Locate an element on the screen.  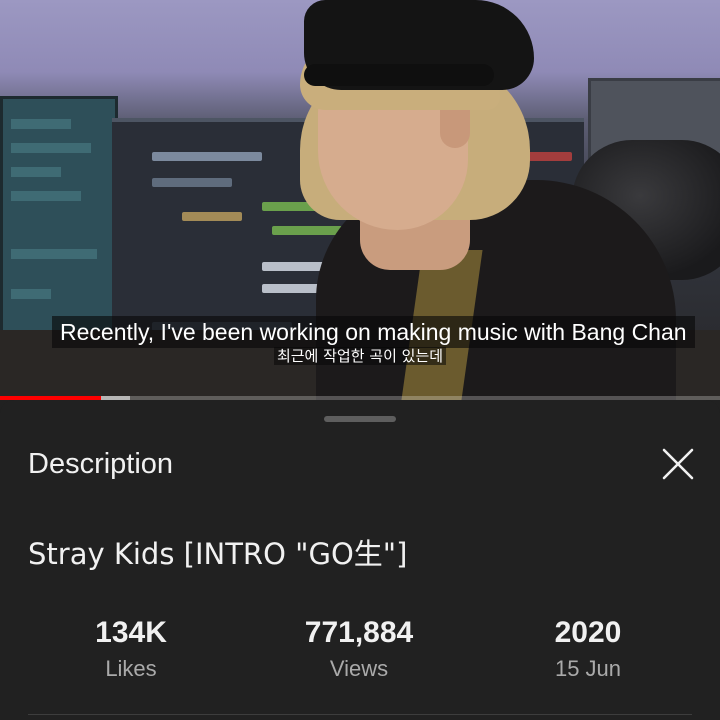
caption-korean-text: 최근에 작업한 곡이 있는데 is located at coordinates (360, 356).